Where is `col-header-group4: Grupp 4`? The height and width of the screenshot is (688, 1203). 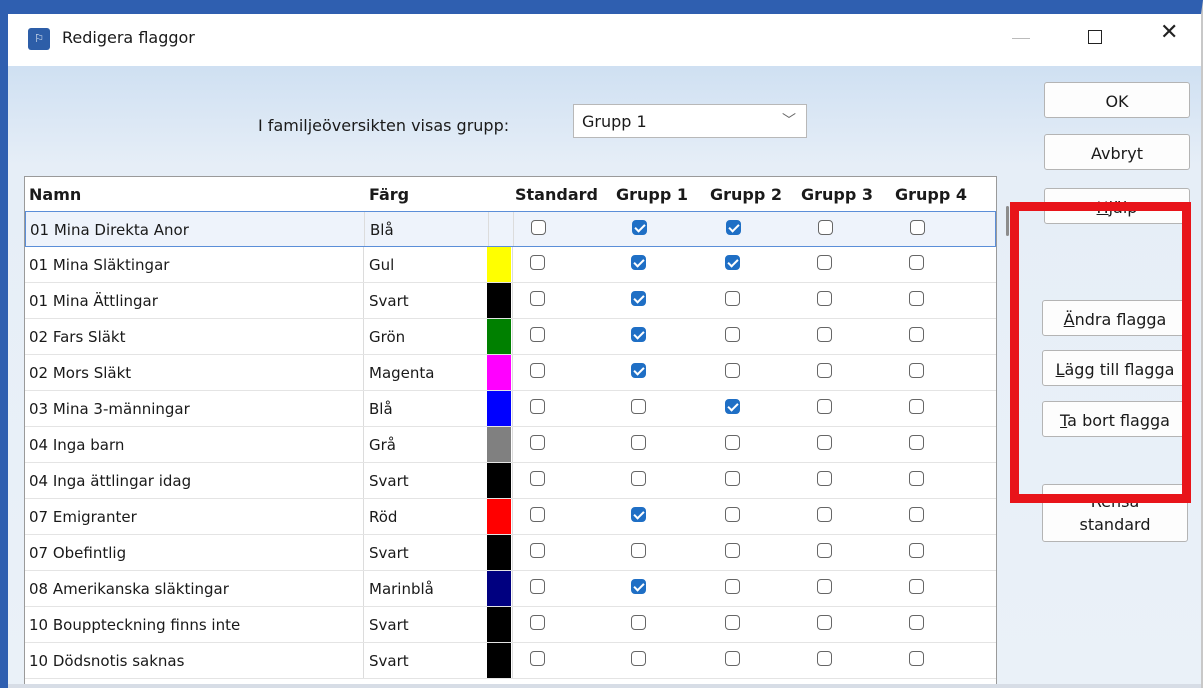
col-header-group4: Grupp 4 is located at coordinates (931, 194).